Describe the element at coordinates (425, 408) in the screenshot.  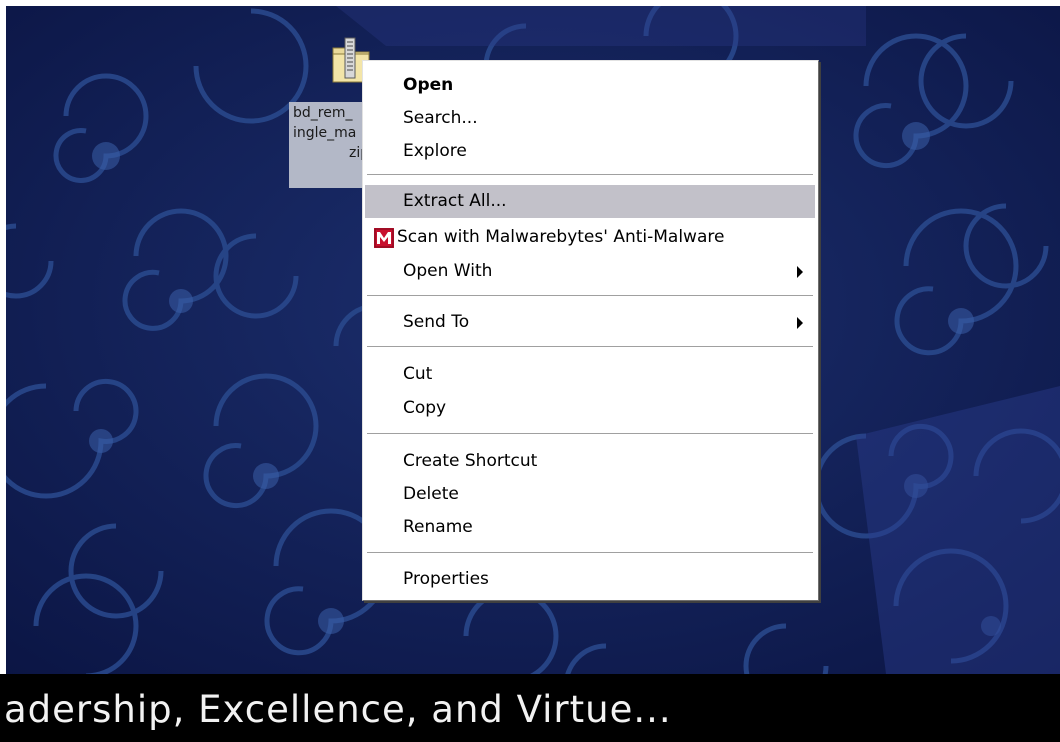
I see `menu-item-label: Copy` at that location.